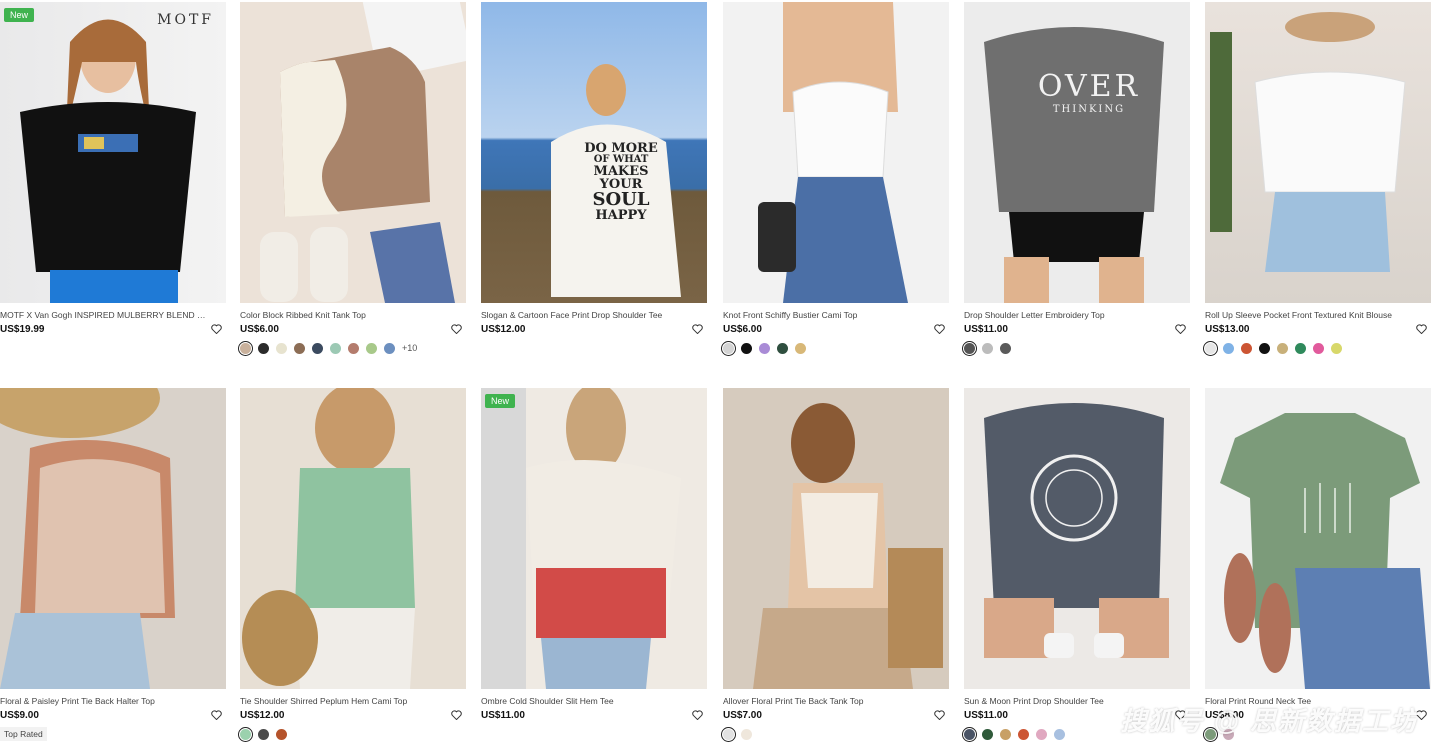 Image resolution: width=1432 pixels, height=744 pixels. I want to click on product-title: Tie Shoulder Shirred Peplum Hem Cami Top, so click(353, 701).